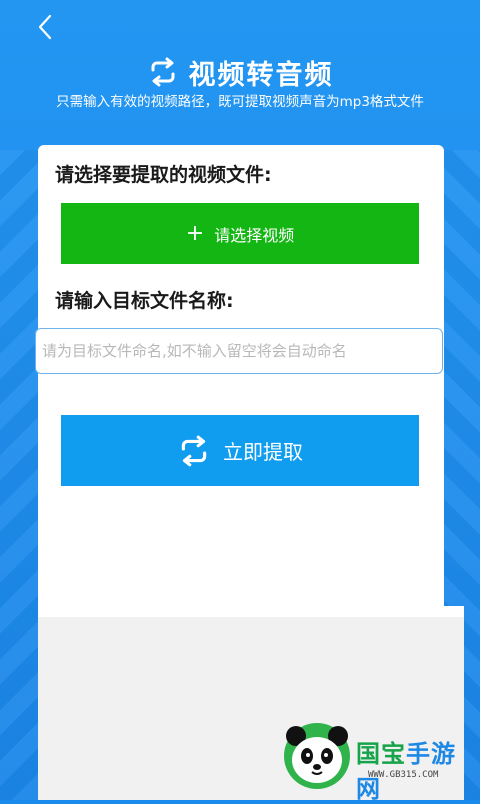  What do you see at coordinates (317, 756) in the screenshot?
I see `panda-logo-icon` at bounding box center [317, 756].